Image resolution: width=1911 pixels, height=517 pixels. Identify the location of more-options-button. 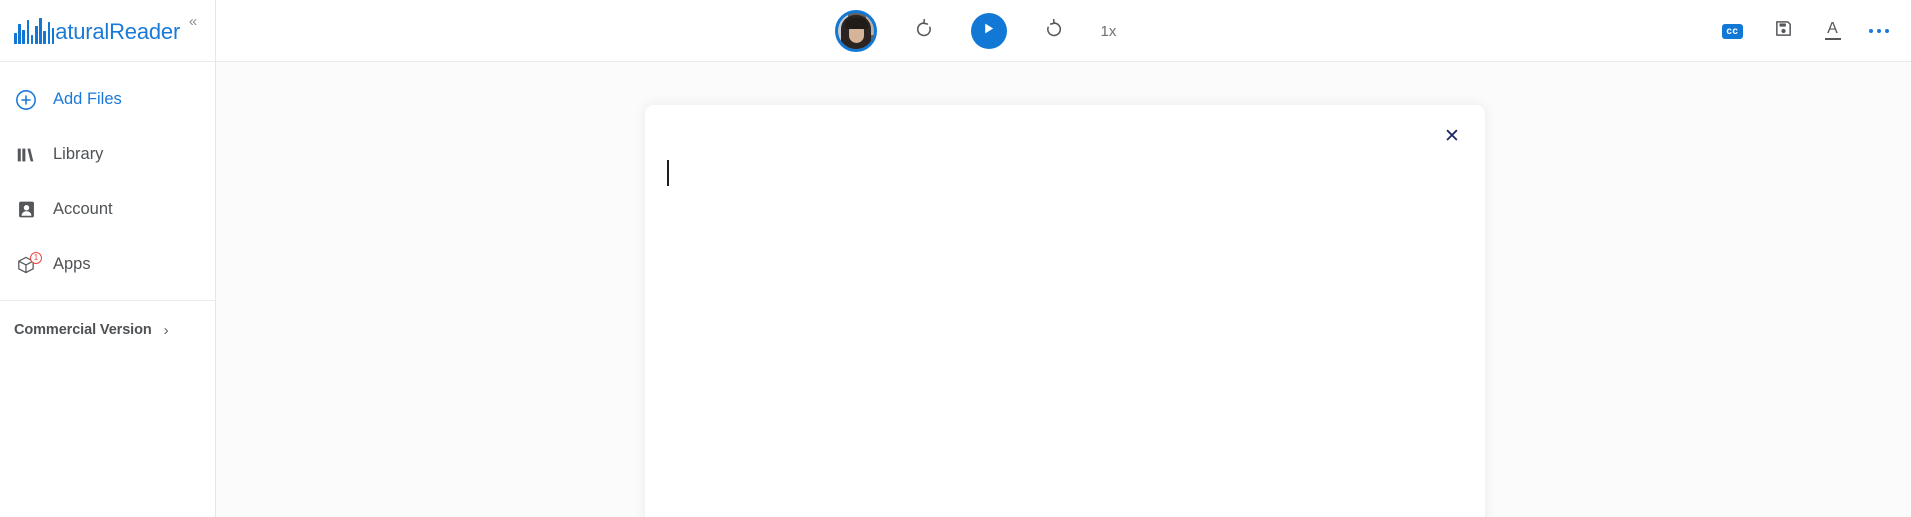
(1879, 31).